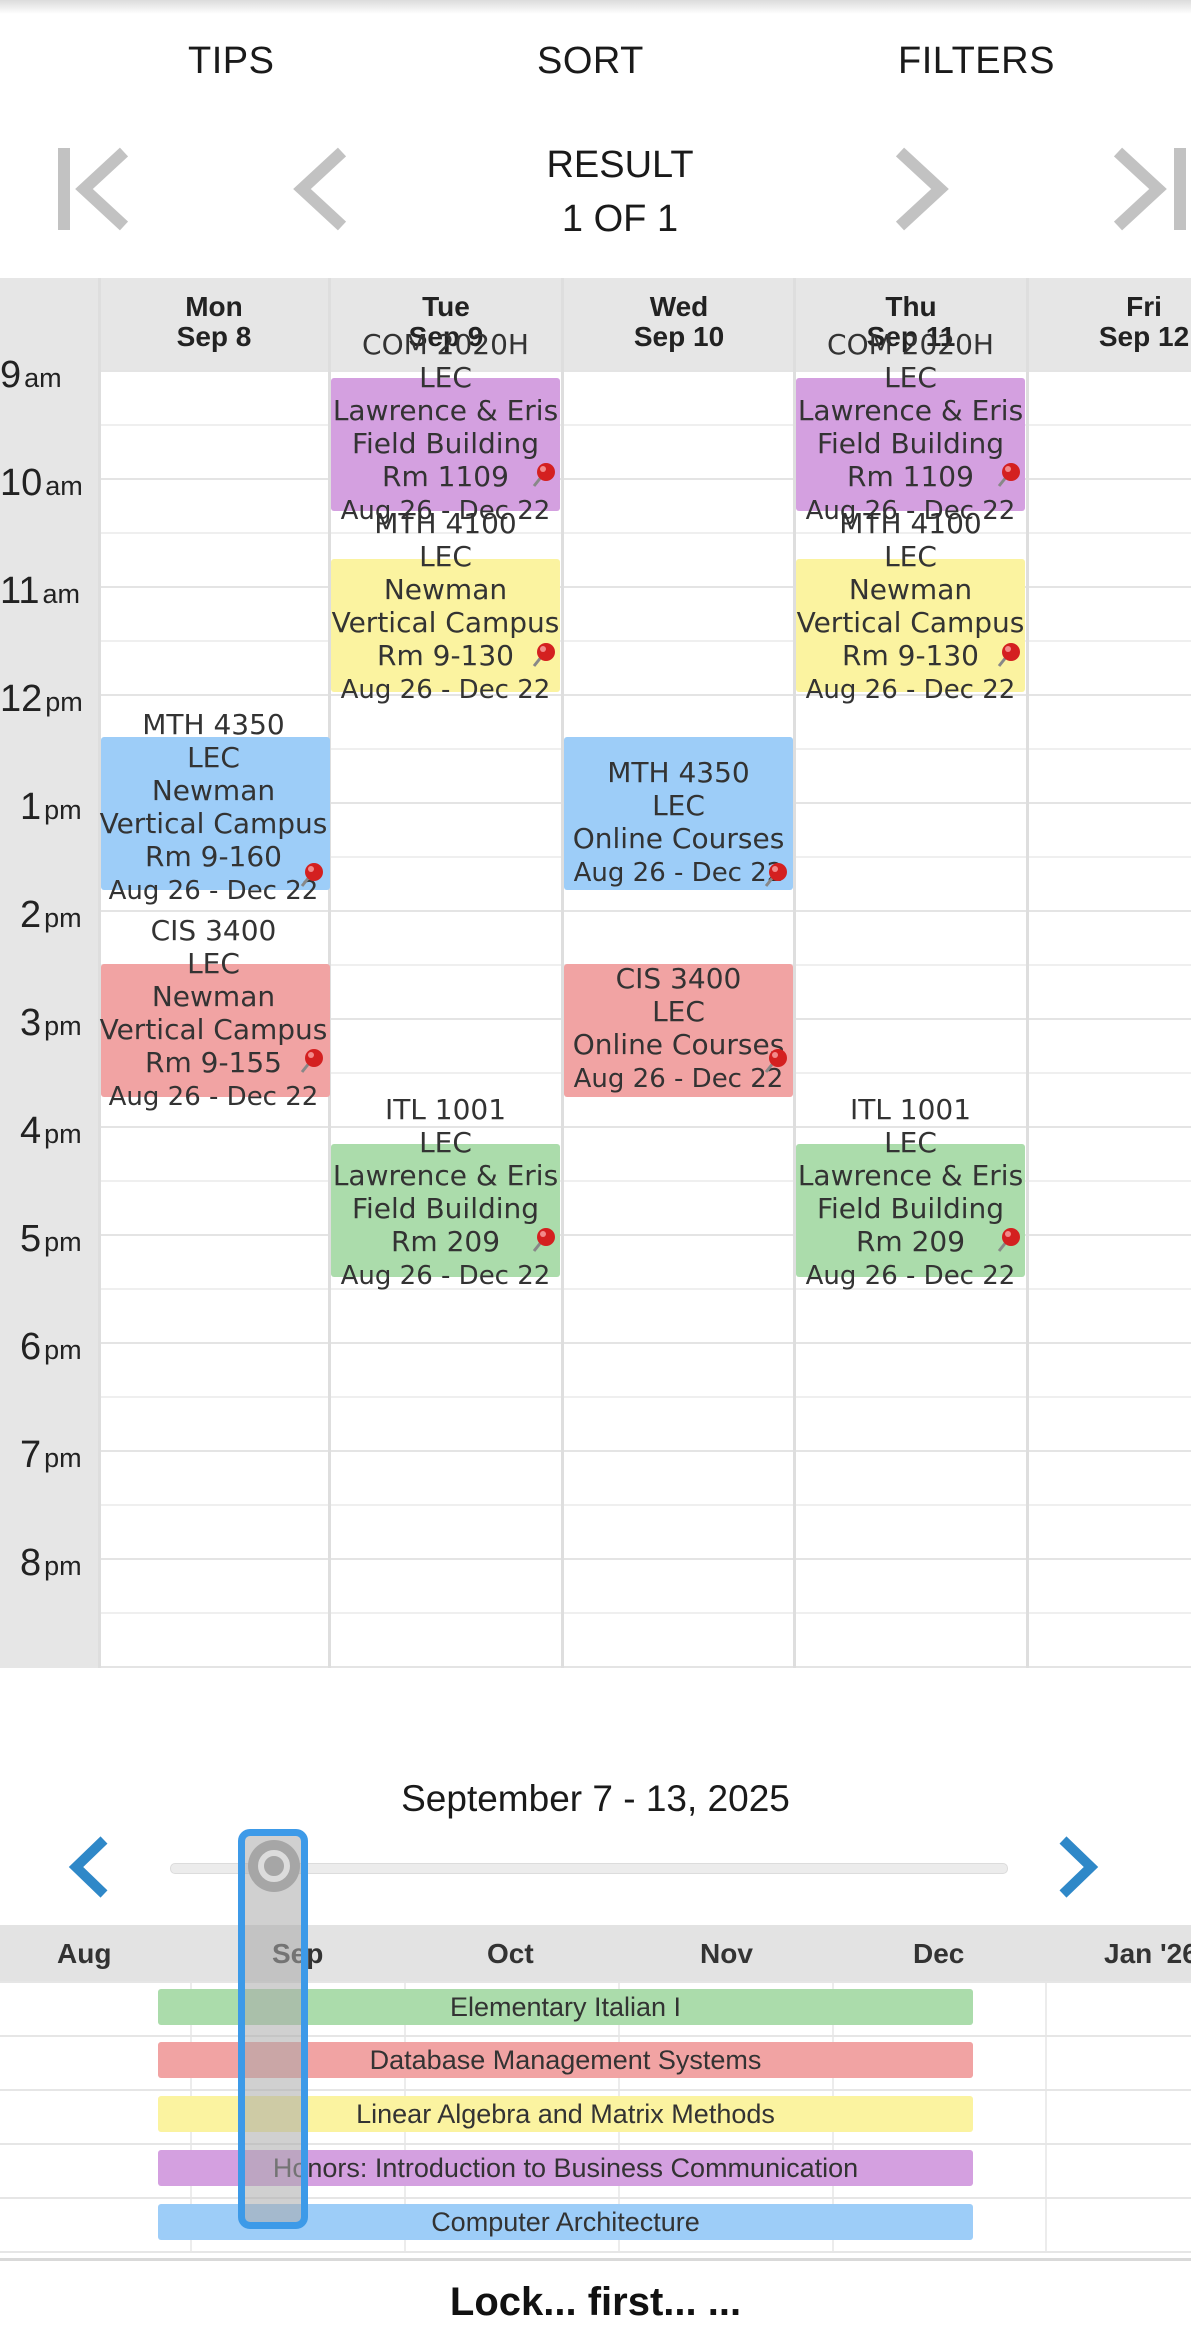 The image size is (1191, 2325). What do you see at coordinates (214, 306) in the screenshot?
I see `day-of-week: Mon` at bounding box center [214, 306].